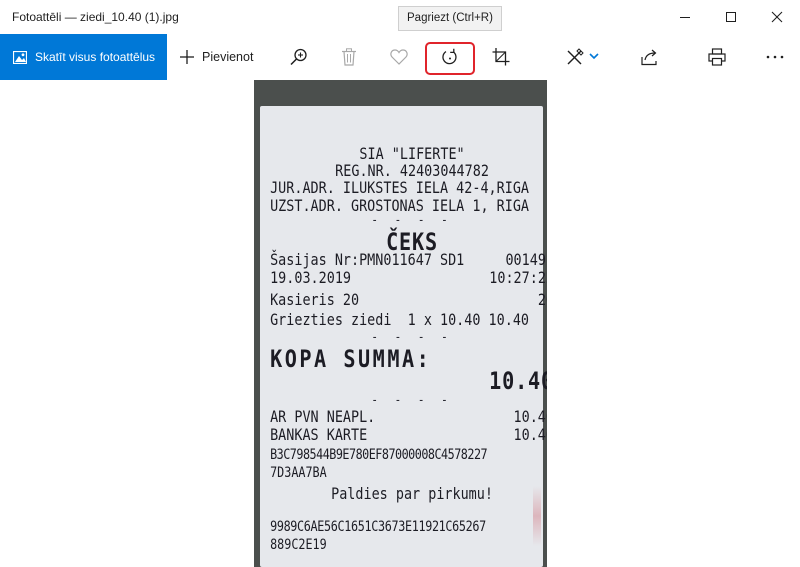  I want to click on receipt-stain, so click(537, 516).